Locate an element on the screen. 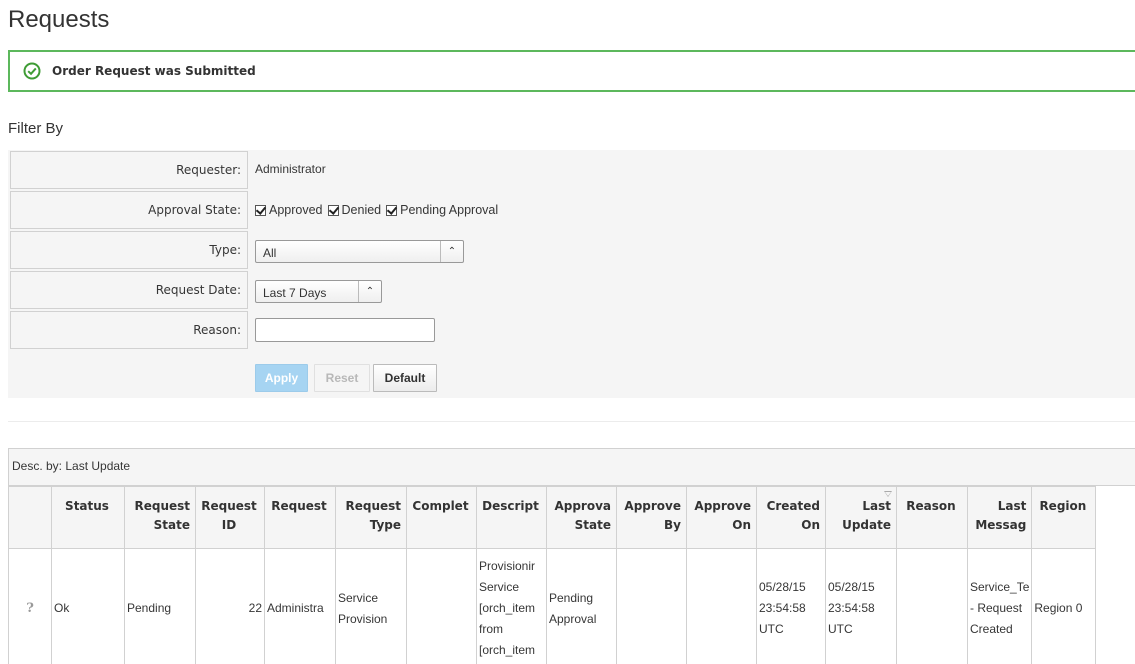 This screenshot has height=664, width=1135. row-status-icon-cell: ? is located at coordinates (30, 606).